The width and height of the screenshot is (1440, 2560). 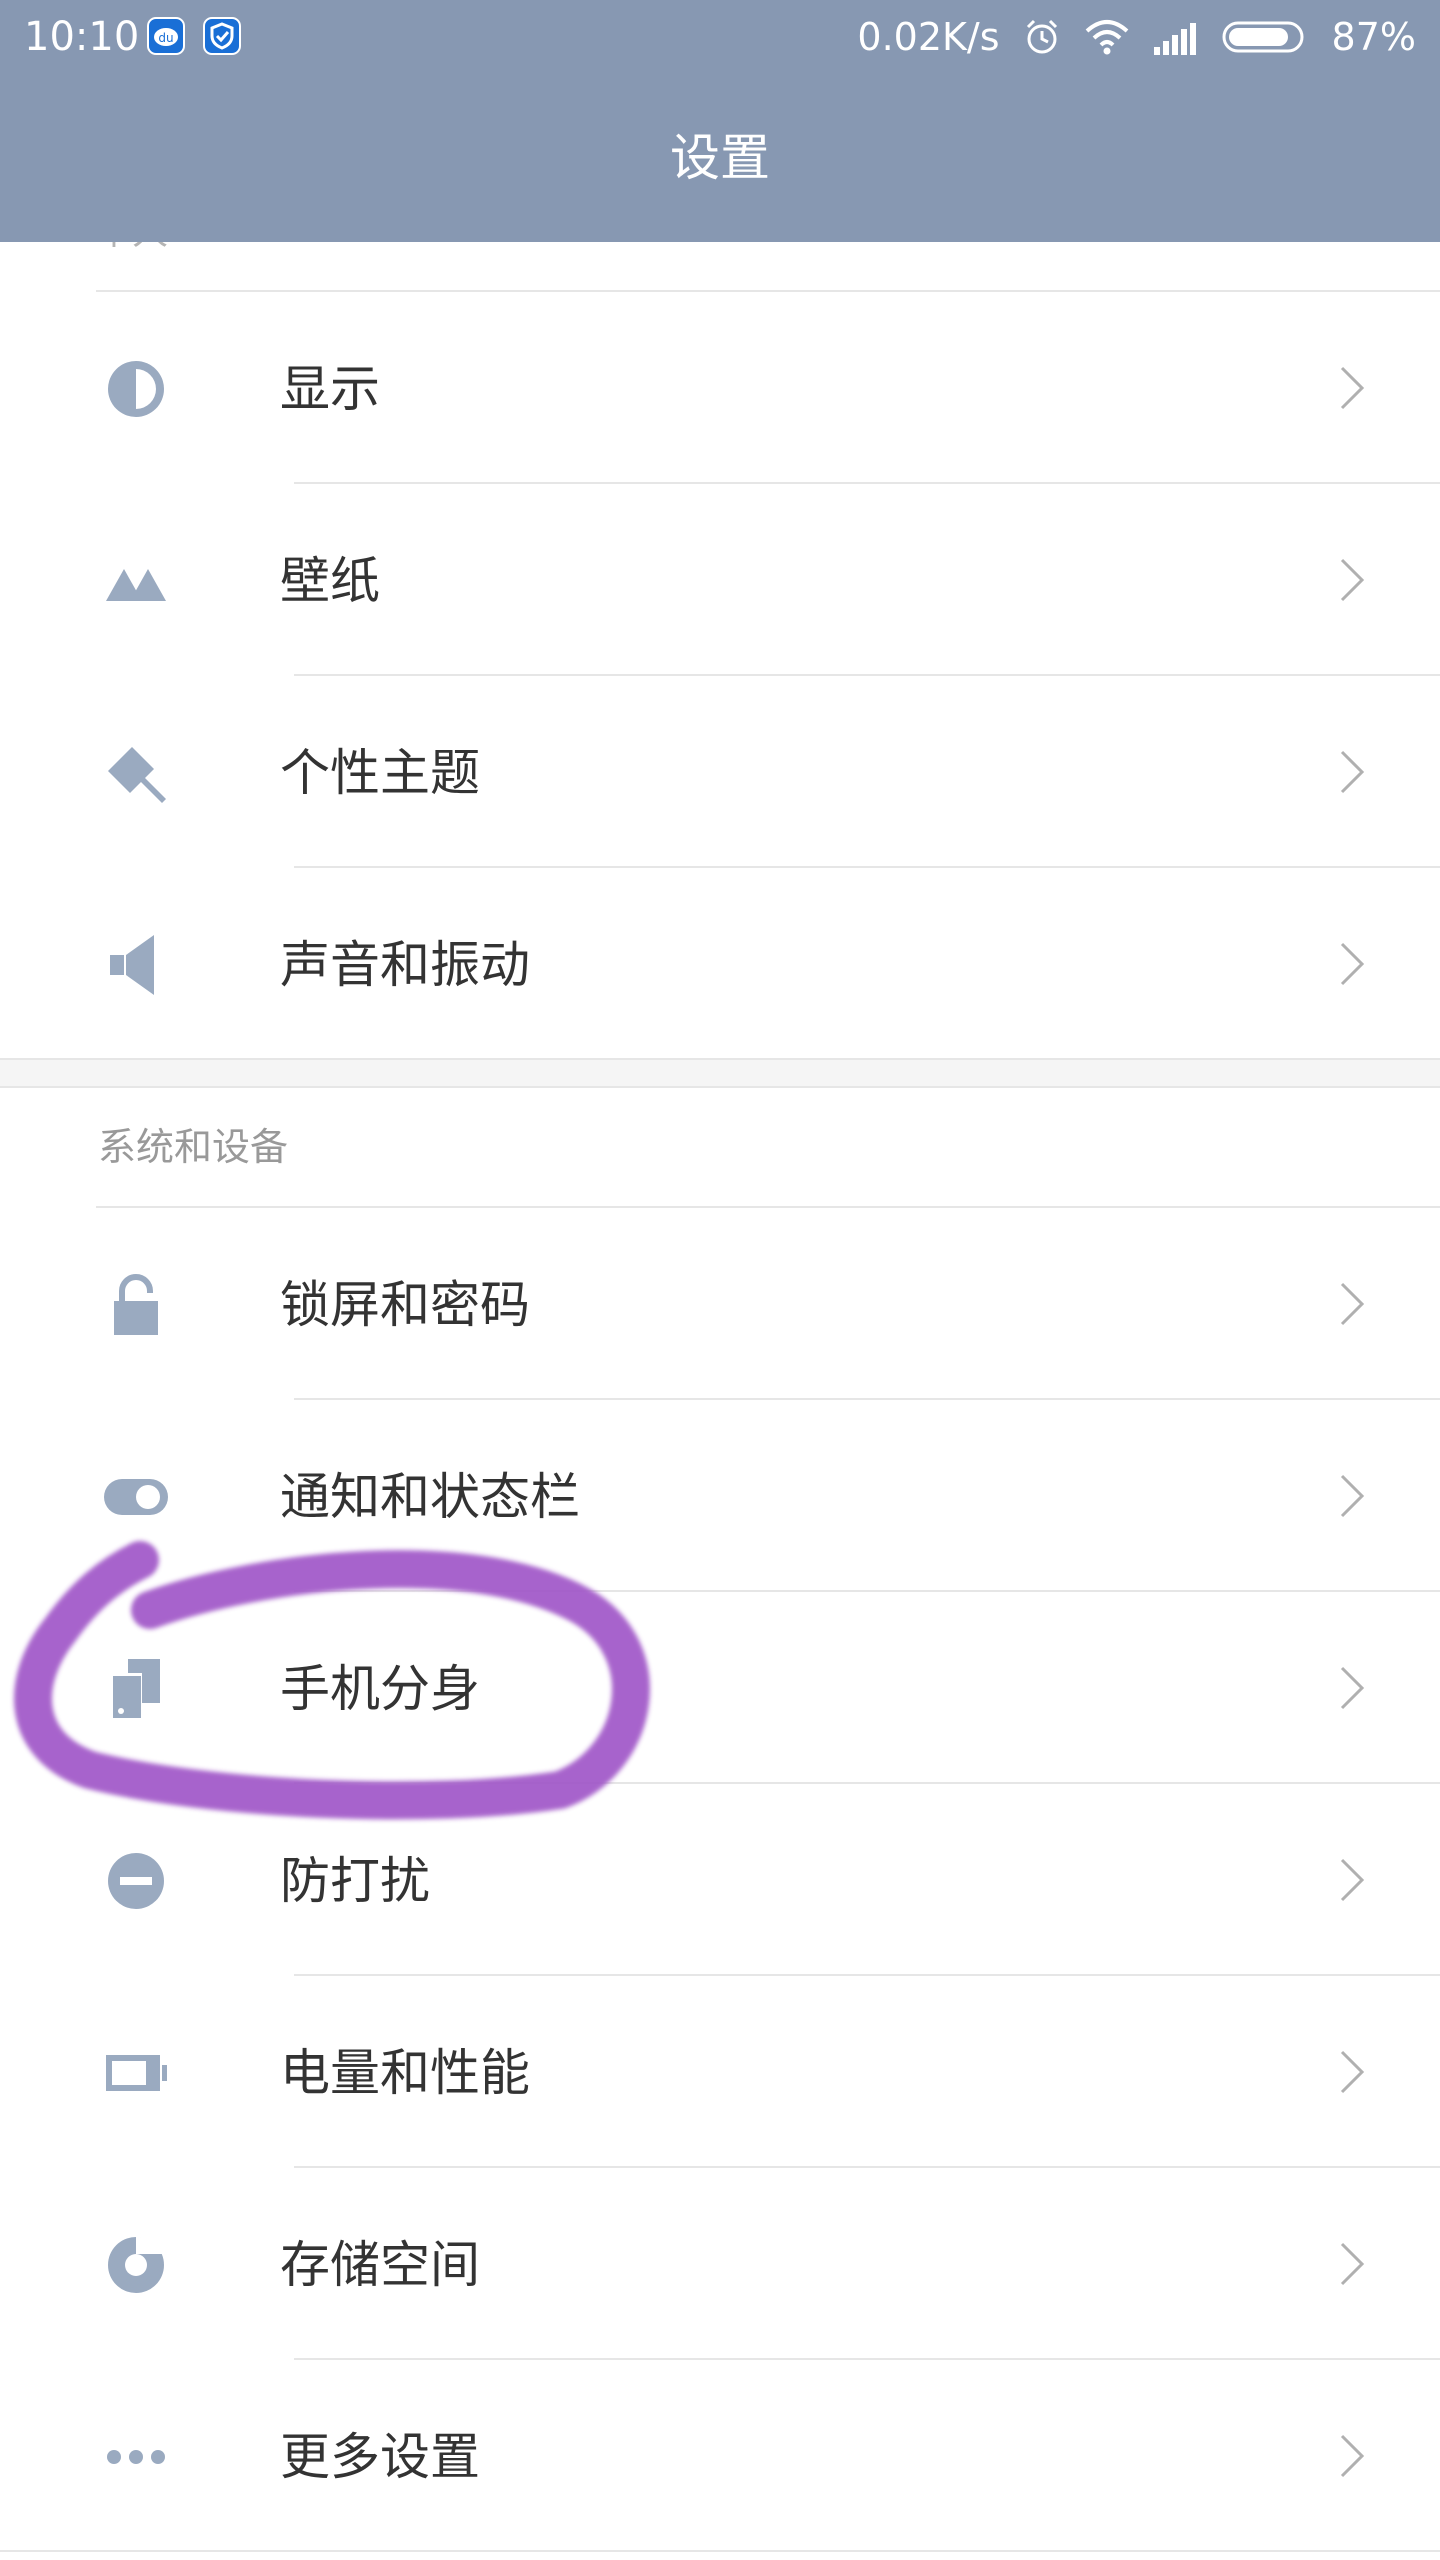 I want to click on mountain-icon, so click(x=136, y=585).